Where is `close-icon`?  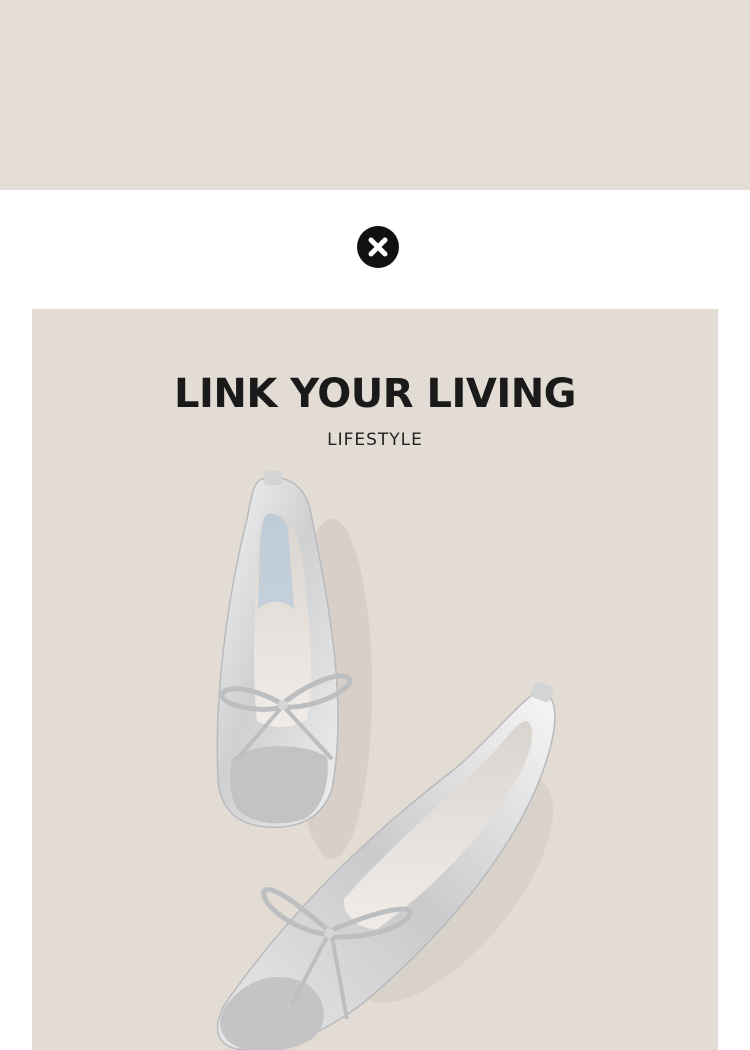 close-icon is located at coordinates (378, 247).